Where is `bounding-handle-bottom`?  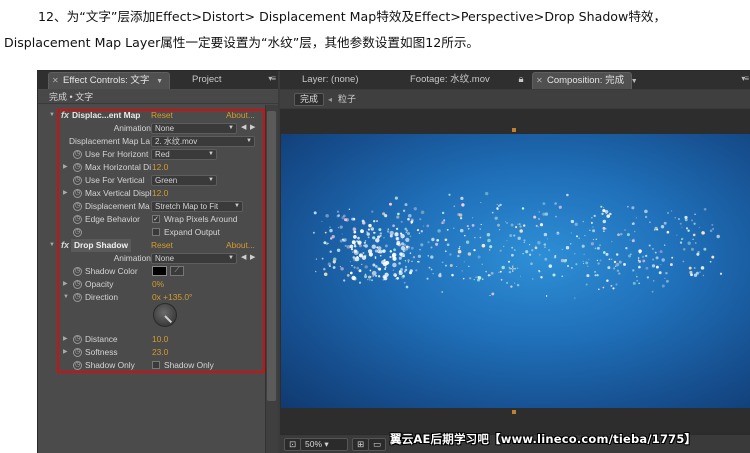
bounding-handle-bottom is located at coordinates (514, 412).